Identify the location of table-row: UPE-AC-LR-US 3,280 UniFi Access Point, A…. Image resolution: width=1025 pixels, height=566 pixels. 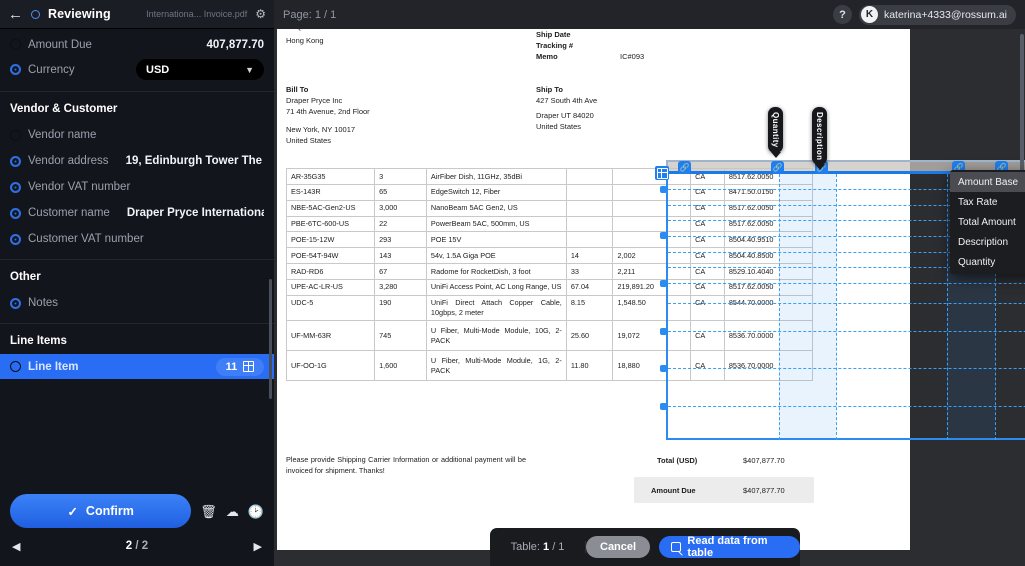
(549, 287).